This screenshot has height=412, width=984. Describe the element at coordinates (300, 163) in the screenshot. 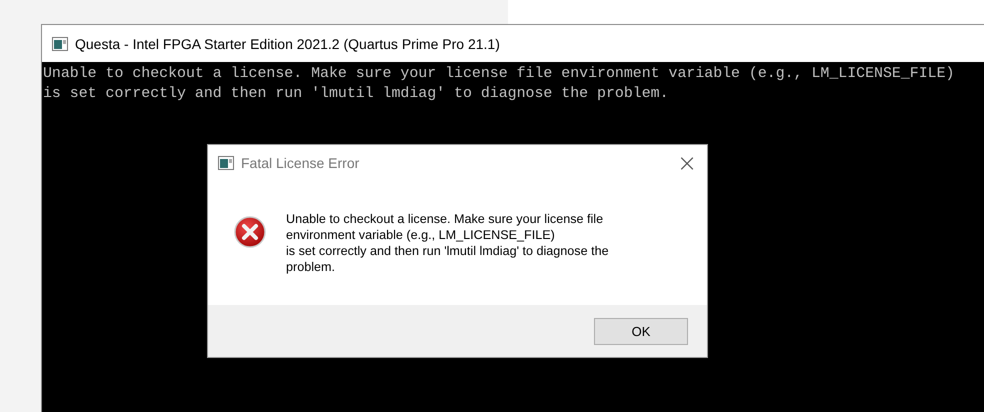

I see `dialog-title: Fatal License Error` at that location.